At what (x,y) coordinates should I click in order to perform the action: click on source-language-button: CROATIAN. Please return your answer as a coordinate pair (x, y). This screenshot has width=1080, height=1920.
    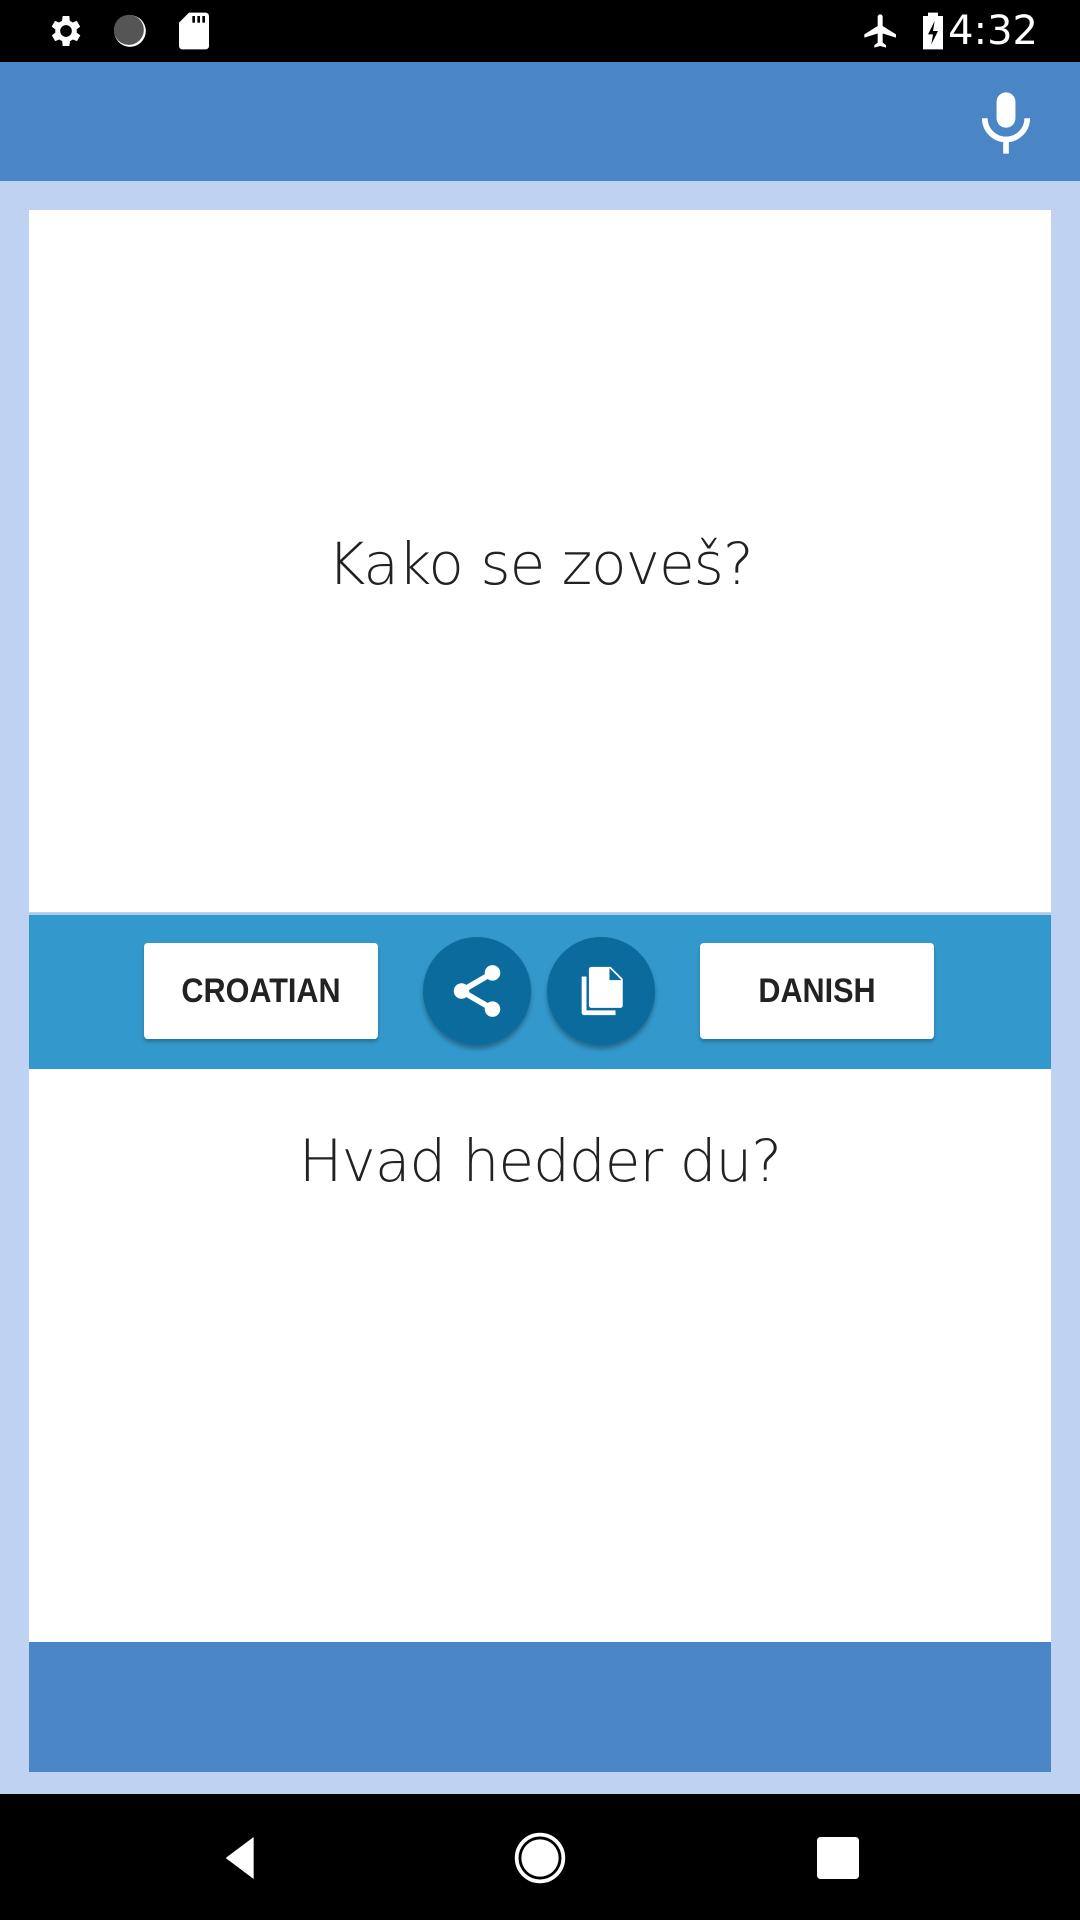
    Looking at the image, I should click on (261, 991).